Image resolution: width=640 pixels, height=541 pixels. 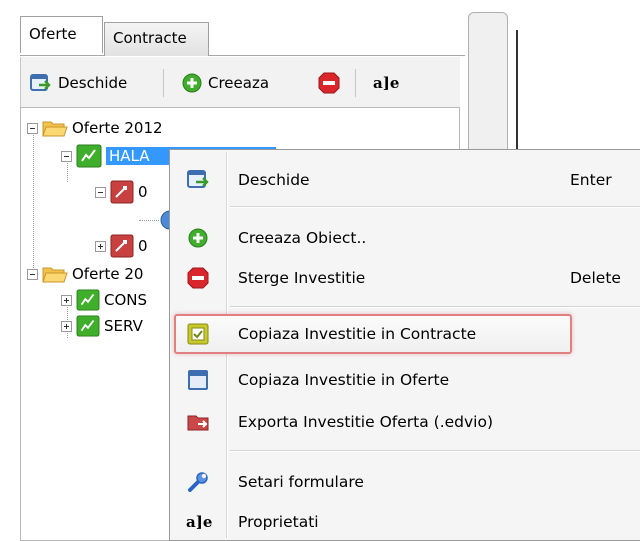 What do you see at coordinates (591, 180) in the screenshot?
I see `menu-item-shortcut: Enter` at bounding box center [591, 180].